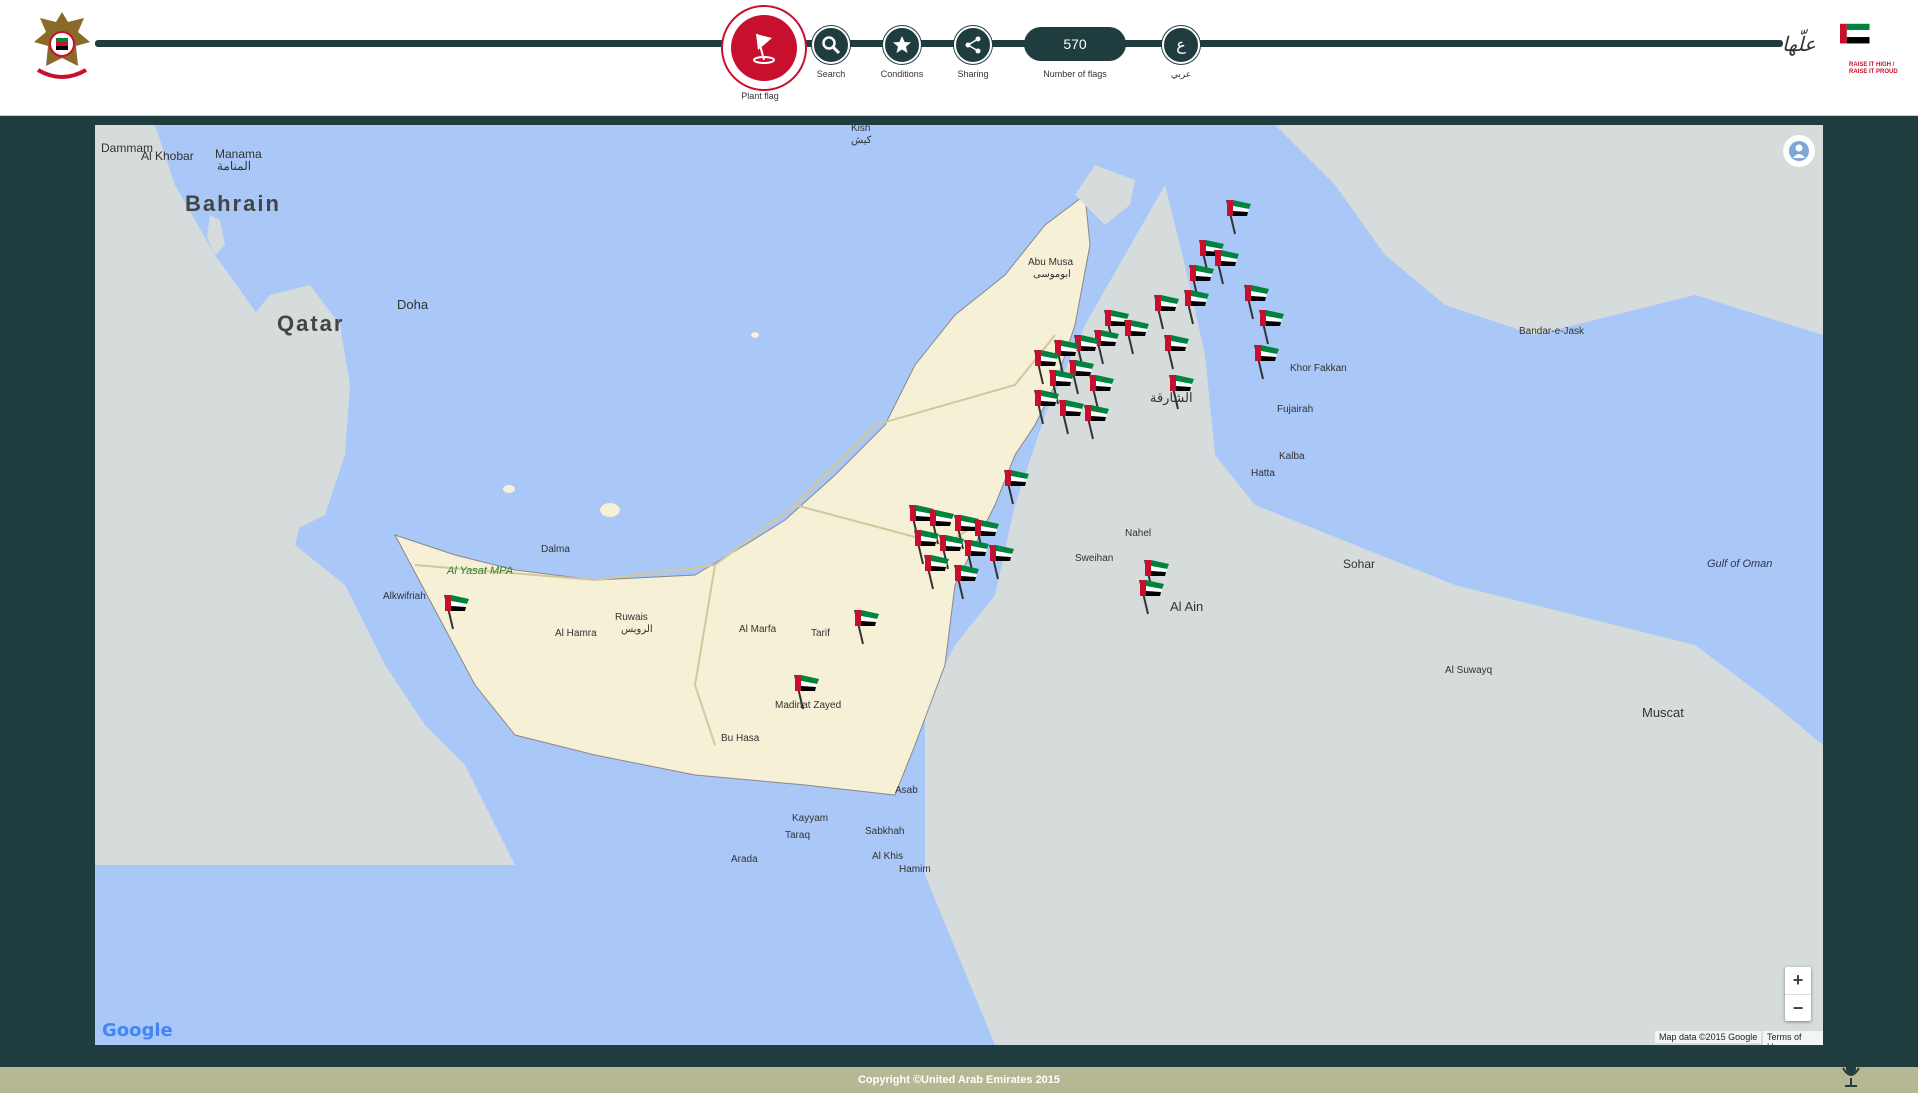  I want to click on plant-flag-label: Plant flag, so click(760, 96).